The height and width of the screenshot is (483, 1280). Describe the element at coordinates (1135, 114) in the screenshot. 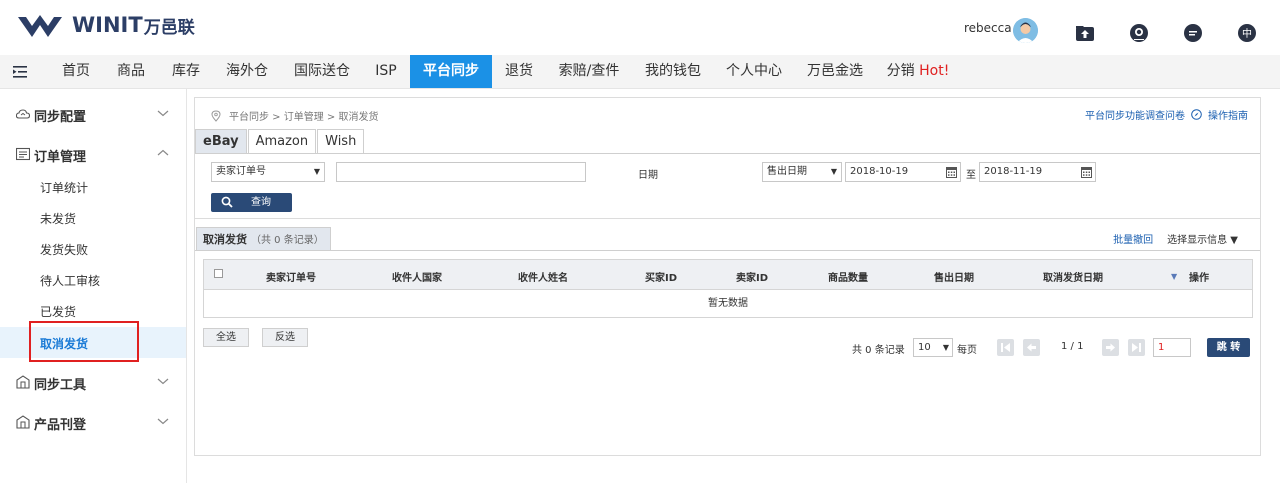

I see `survey-link: 平台同步功能调查问卷` at that location.